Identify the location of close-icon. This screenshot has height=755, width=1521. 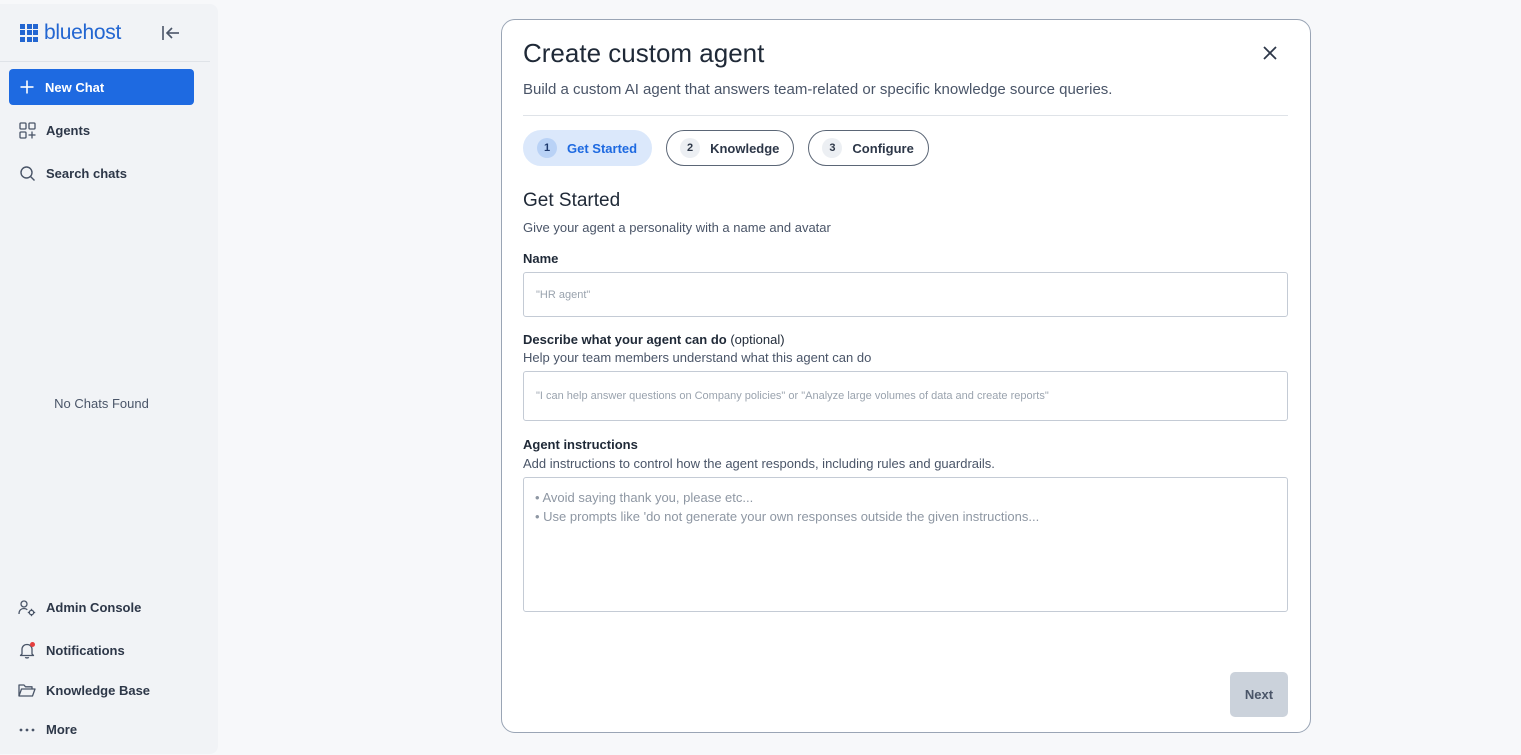
(1270, 53).